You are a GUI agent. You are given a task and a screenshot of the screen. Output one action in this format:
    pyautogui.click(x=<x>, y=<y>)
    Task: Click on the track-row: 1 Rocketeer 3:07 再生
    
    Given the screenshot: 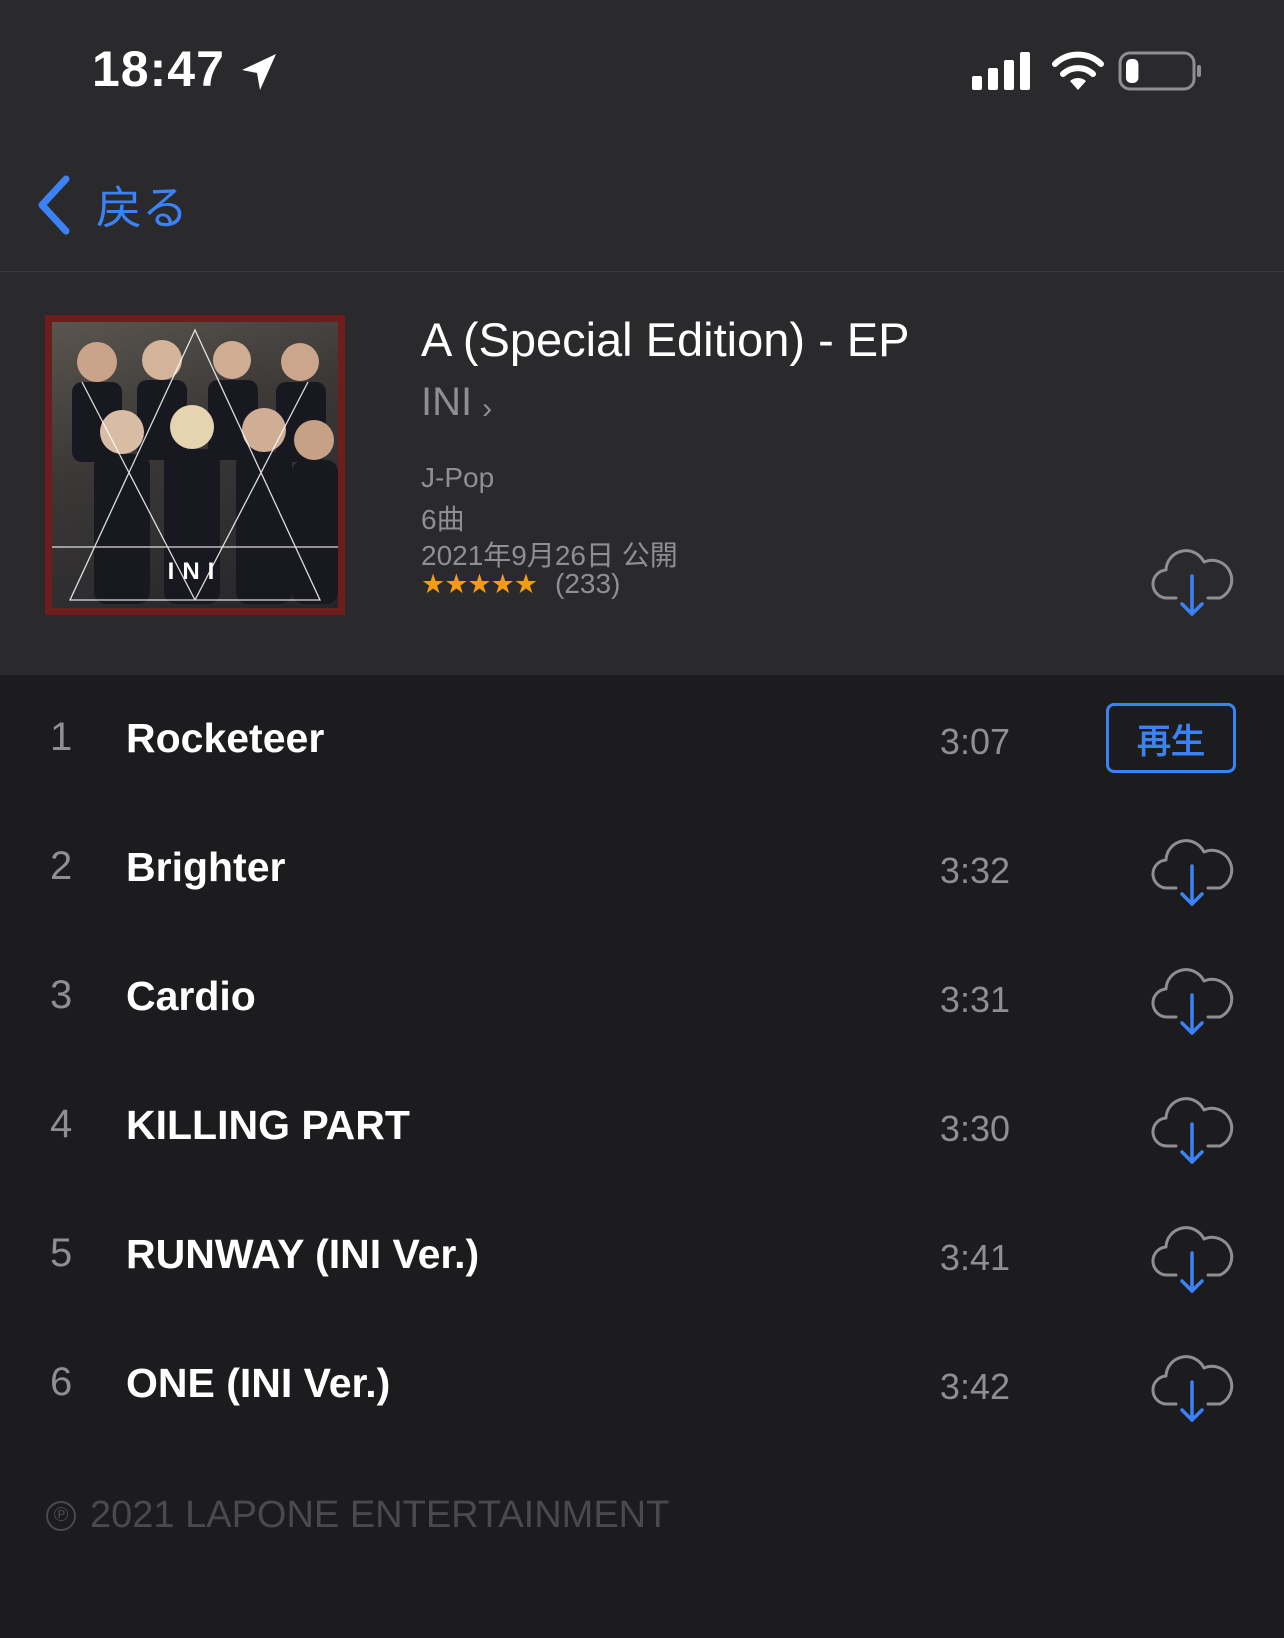 What is the action you would take?
    pyautogui.click(x=642, y=739)
    